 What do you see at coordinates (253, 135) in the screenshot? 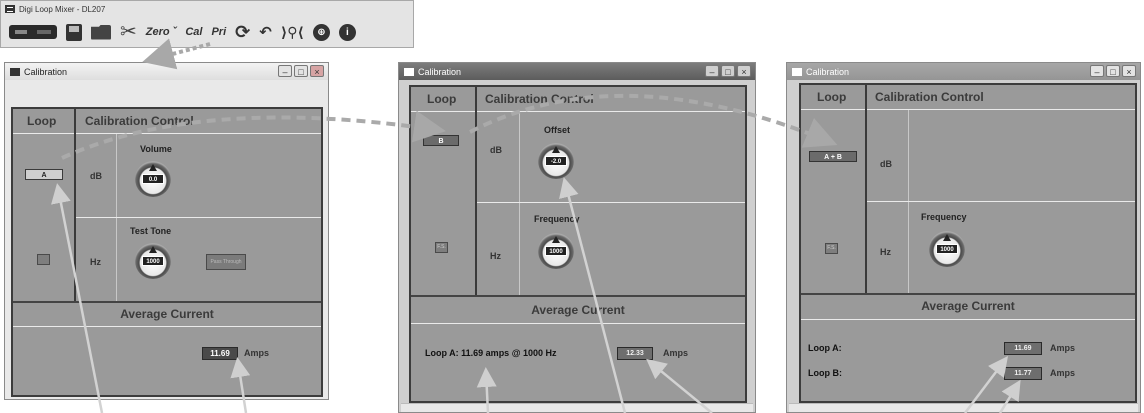
I see `loop-a-to-loop-b-arrow` at bounding box center [253, 135].